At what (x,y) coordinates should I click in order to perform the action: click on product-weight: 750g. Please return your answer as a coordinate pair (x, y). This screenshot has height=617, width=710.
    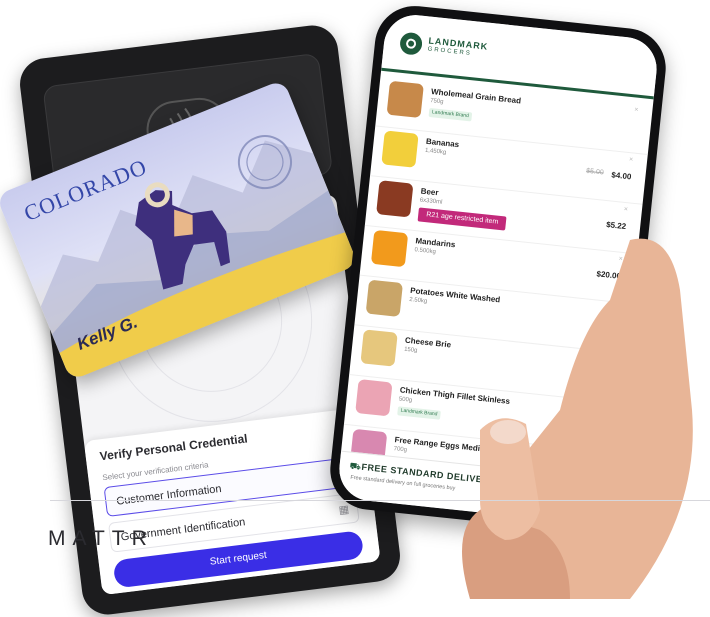
    Looking at the image, I should click on (436, 102).